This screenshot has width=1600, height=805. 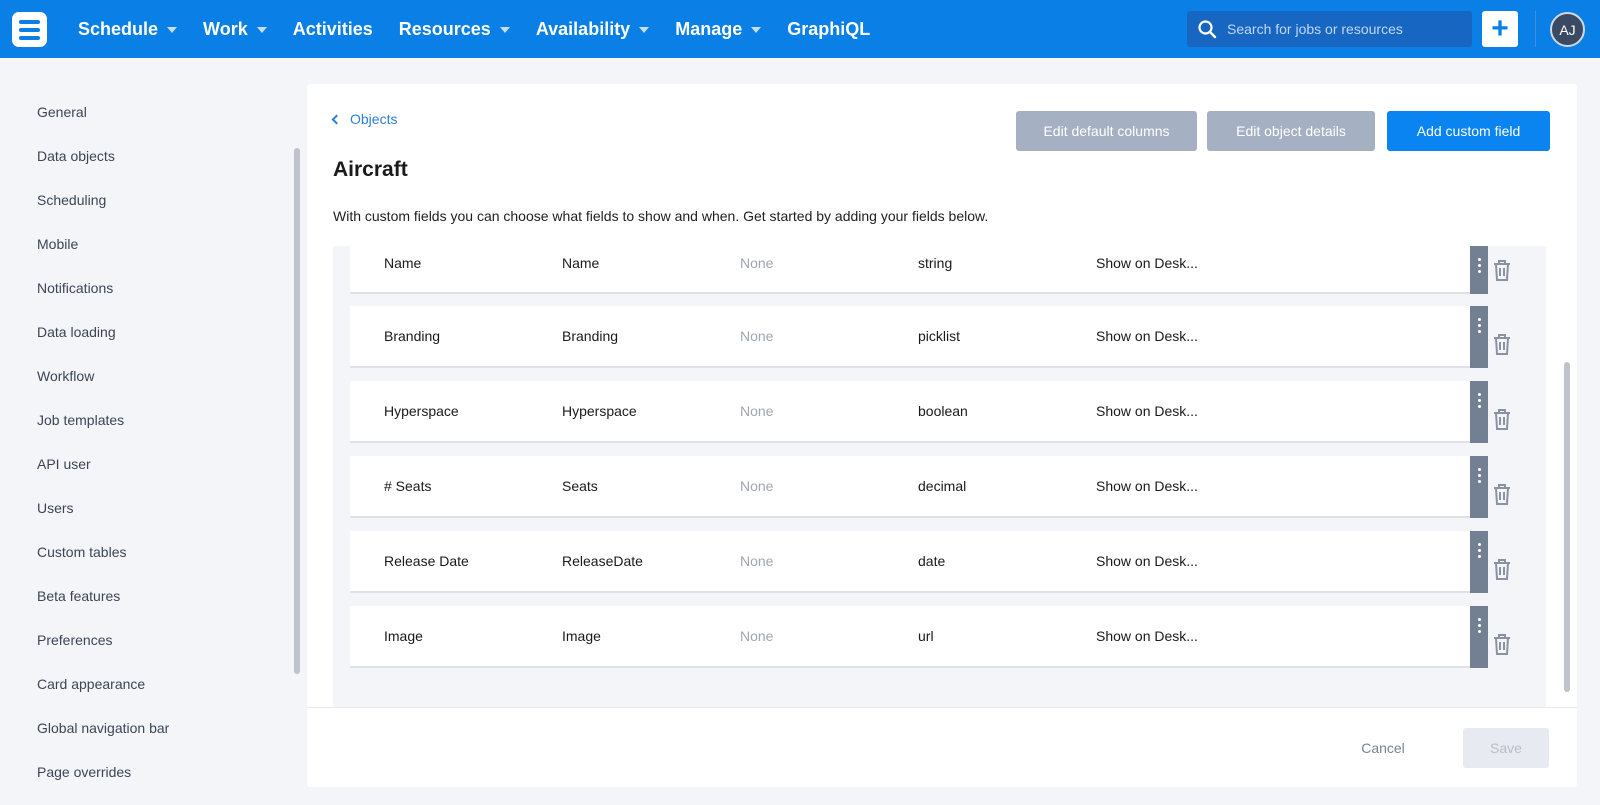 What do you see at coordinates (297, 411) in the screenshot?
I see `sidebar-scrollbar` at bounding box center [297, 411].